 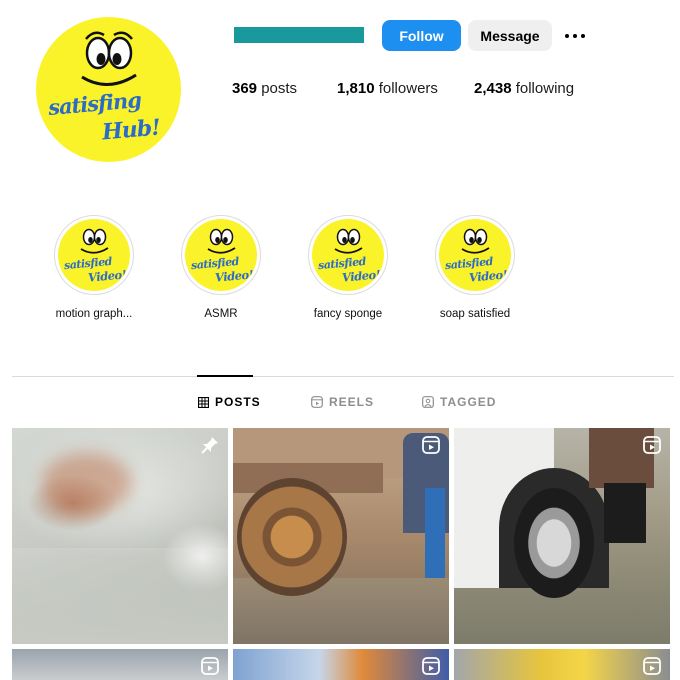 What do you see at coordinates (545, 88) in the screenshot?
I see `following-label: following` at bounding box center [545, 88].